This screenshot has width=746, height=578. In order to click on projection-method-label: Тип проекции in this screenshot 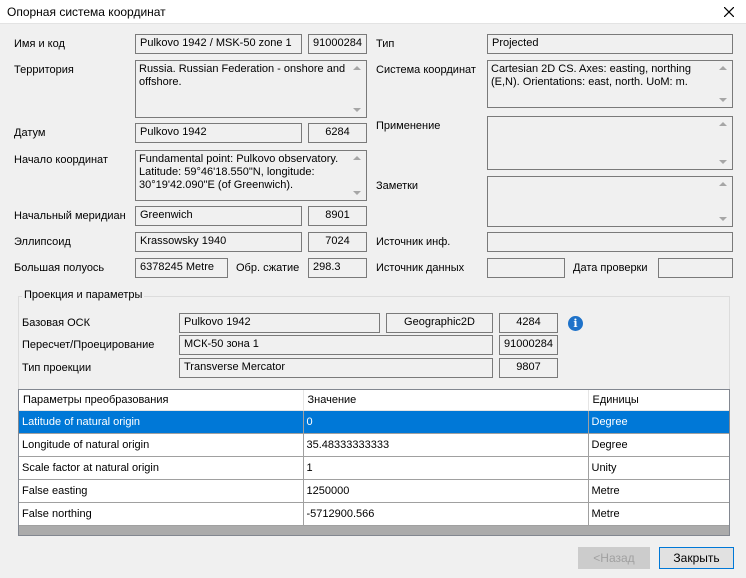, I will do `click(57, 368)`.